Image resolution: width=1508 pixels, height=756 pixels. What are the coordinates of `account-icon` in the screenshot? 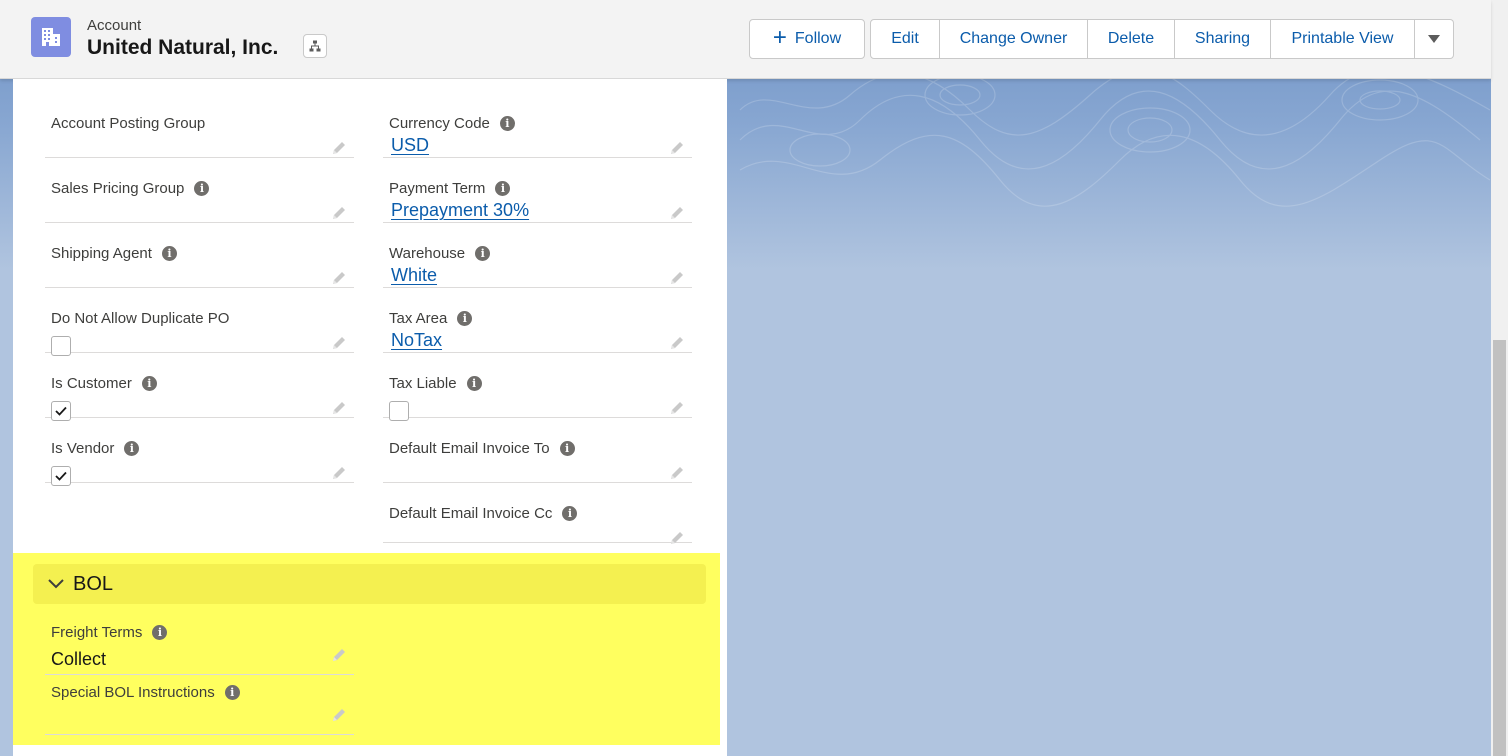 It's located at (51, 37).